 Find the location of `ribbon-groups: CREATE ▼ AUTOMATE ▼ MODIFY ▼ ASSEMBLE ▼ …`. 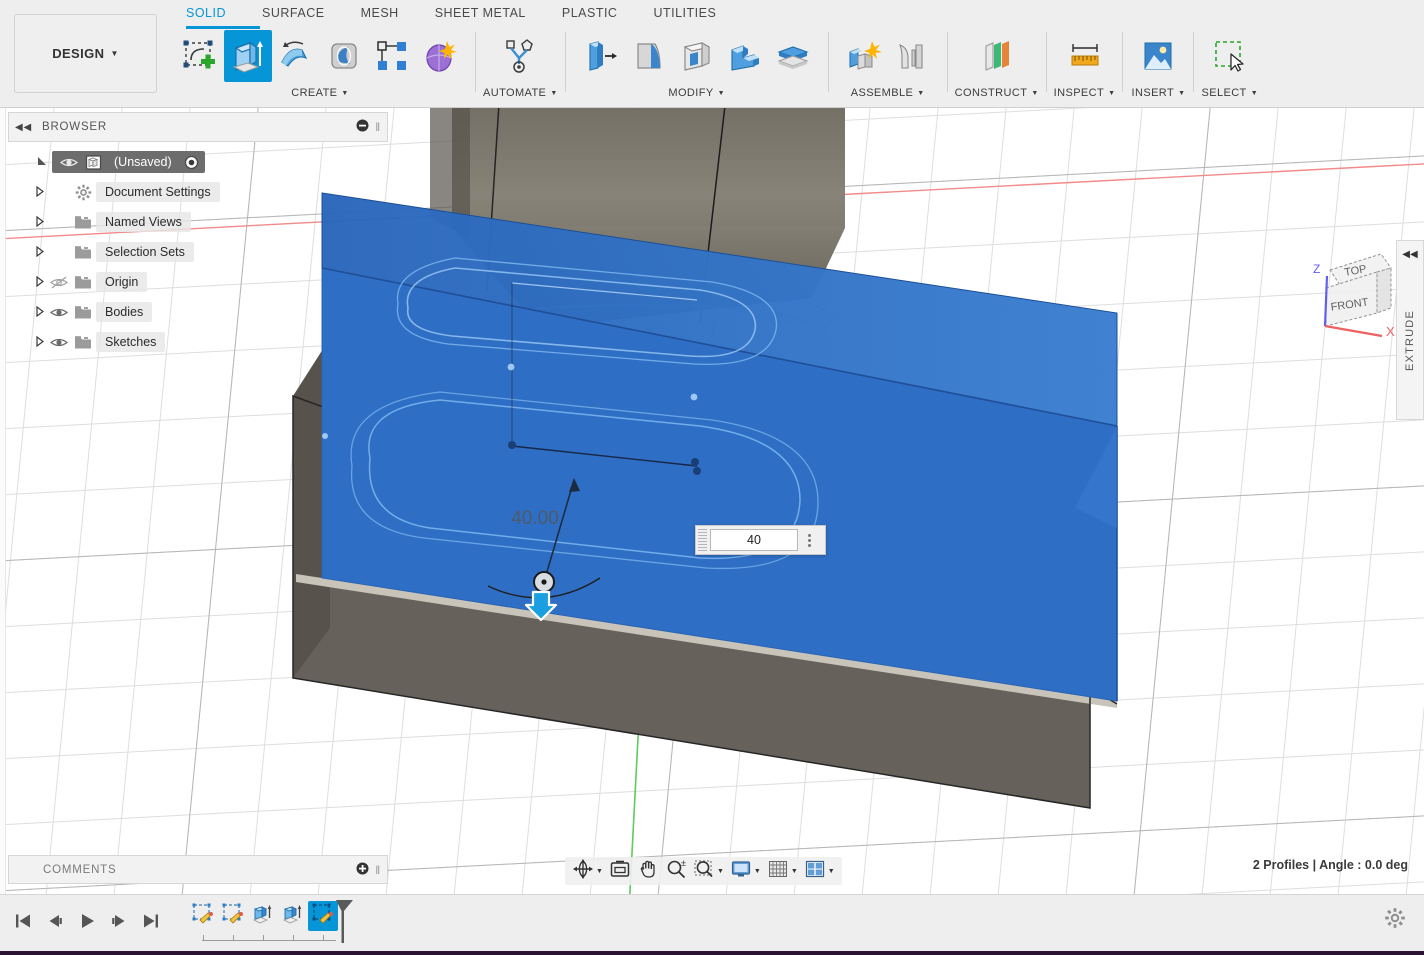

ribbon-groups: CREATE ▼ AUTOMATE ▼ MODIFY ▼ ASSEMBLE ▼ … is located at coordinates (715, 68).